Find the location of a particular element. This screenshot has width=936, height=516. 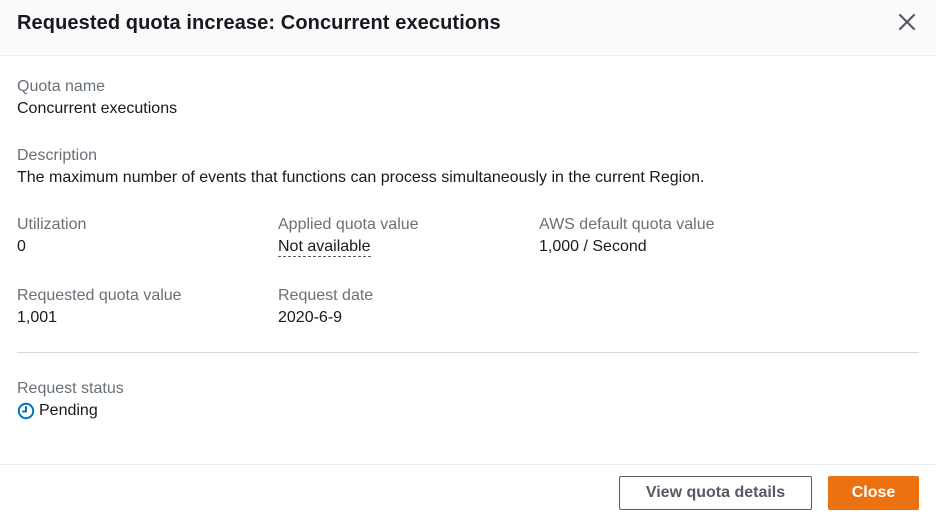

close-button: Close is located at coordinates (873, 493).